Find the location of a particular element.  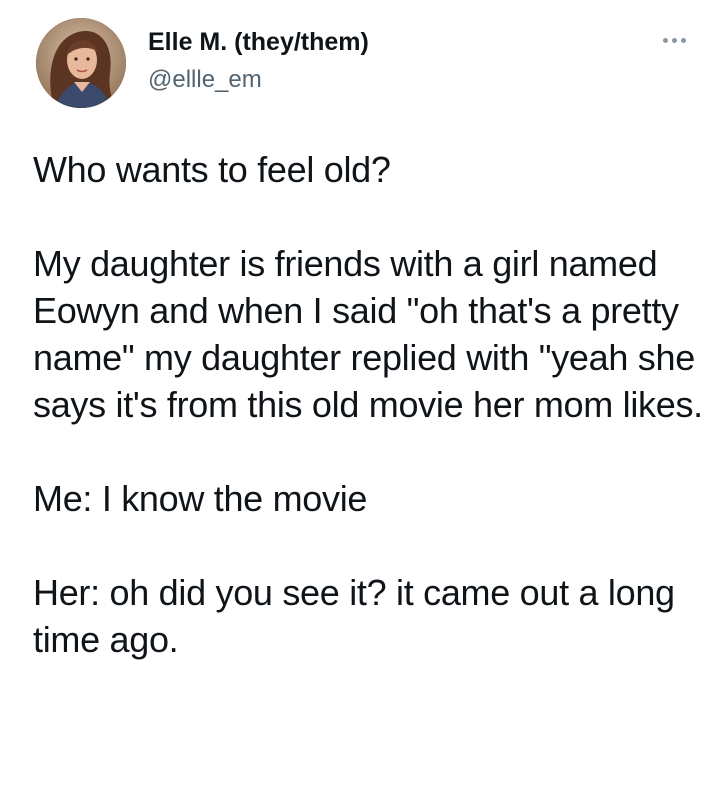

avatar is located at coordinates (81, 63).